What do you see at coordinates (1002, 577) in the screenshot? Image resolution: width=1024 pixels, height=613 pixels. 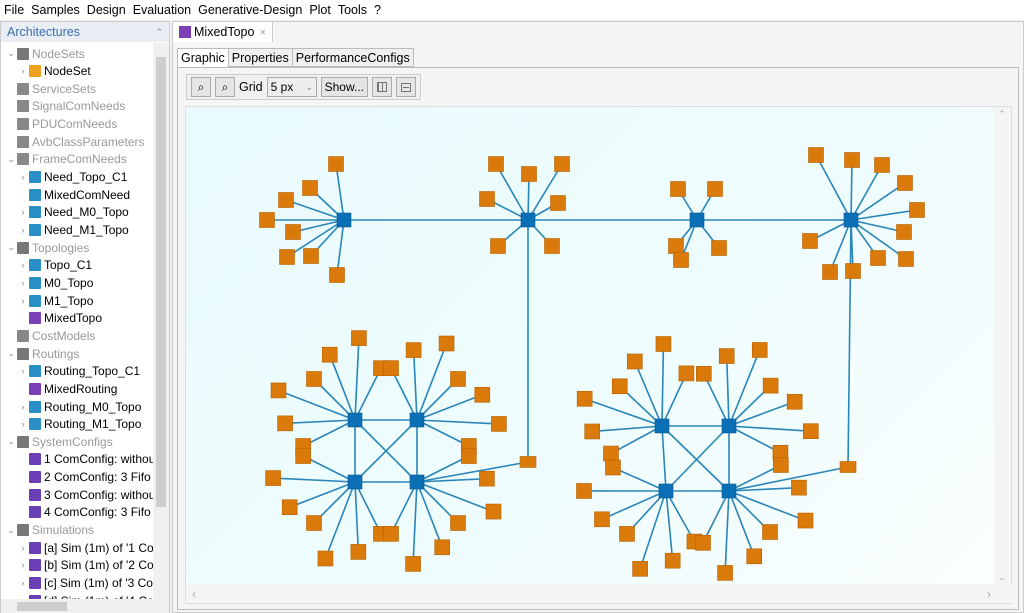 I see `scroll-down-icon: ⌄` at bounding box center [1002, 577].